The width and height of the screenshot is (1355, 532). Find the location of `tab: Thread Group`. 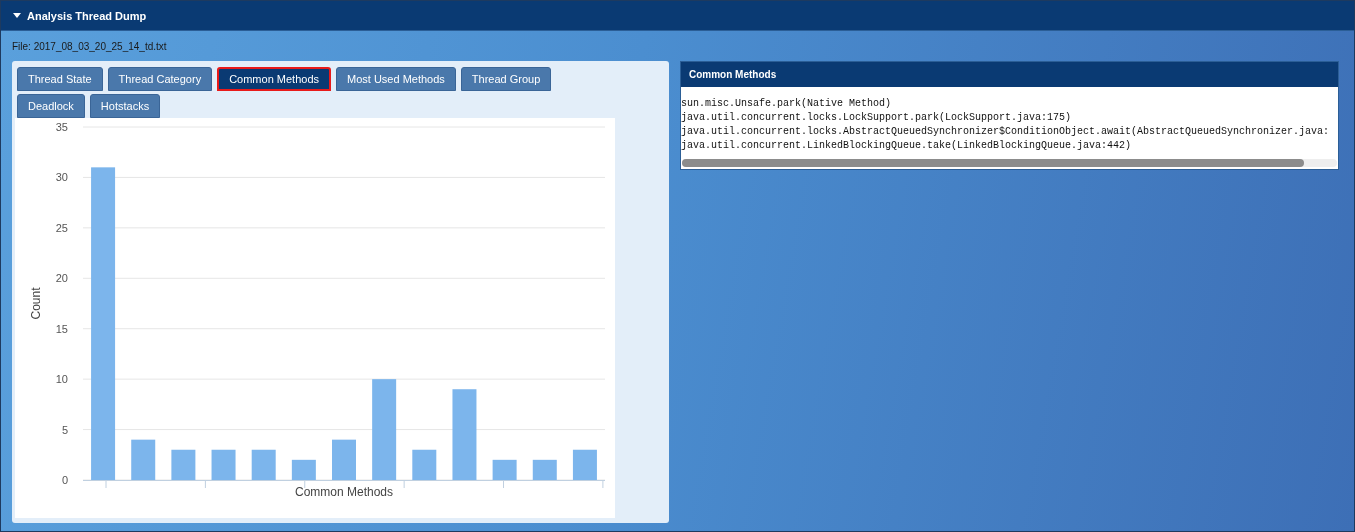

tab: Thread Group is located at coordinates (506, 79).